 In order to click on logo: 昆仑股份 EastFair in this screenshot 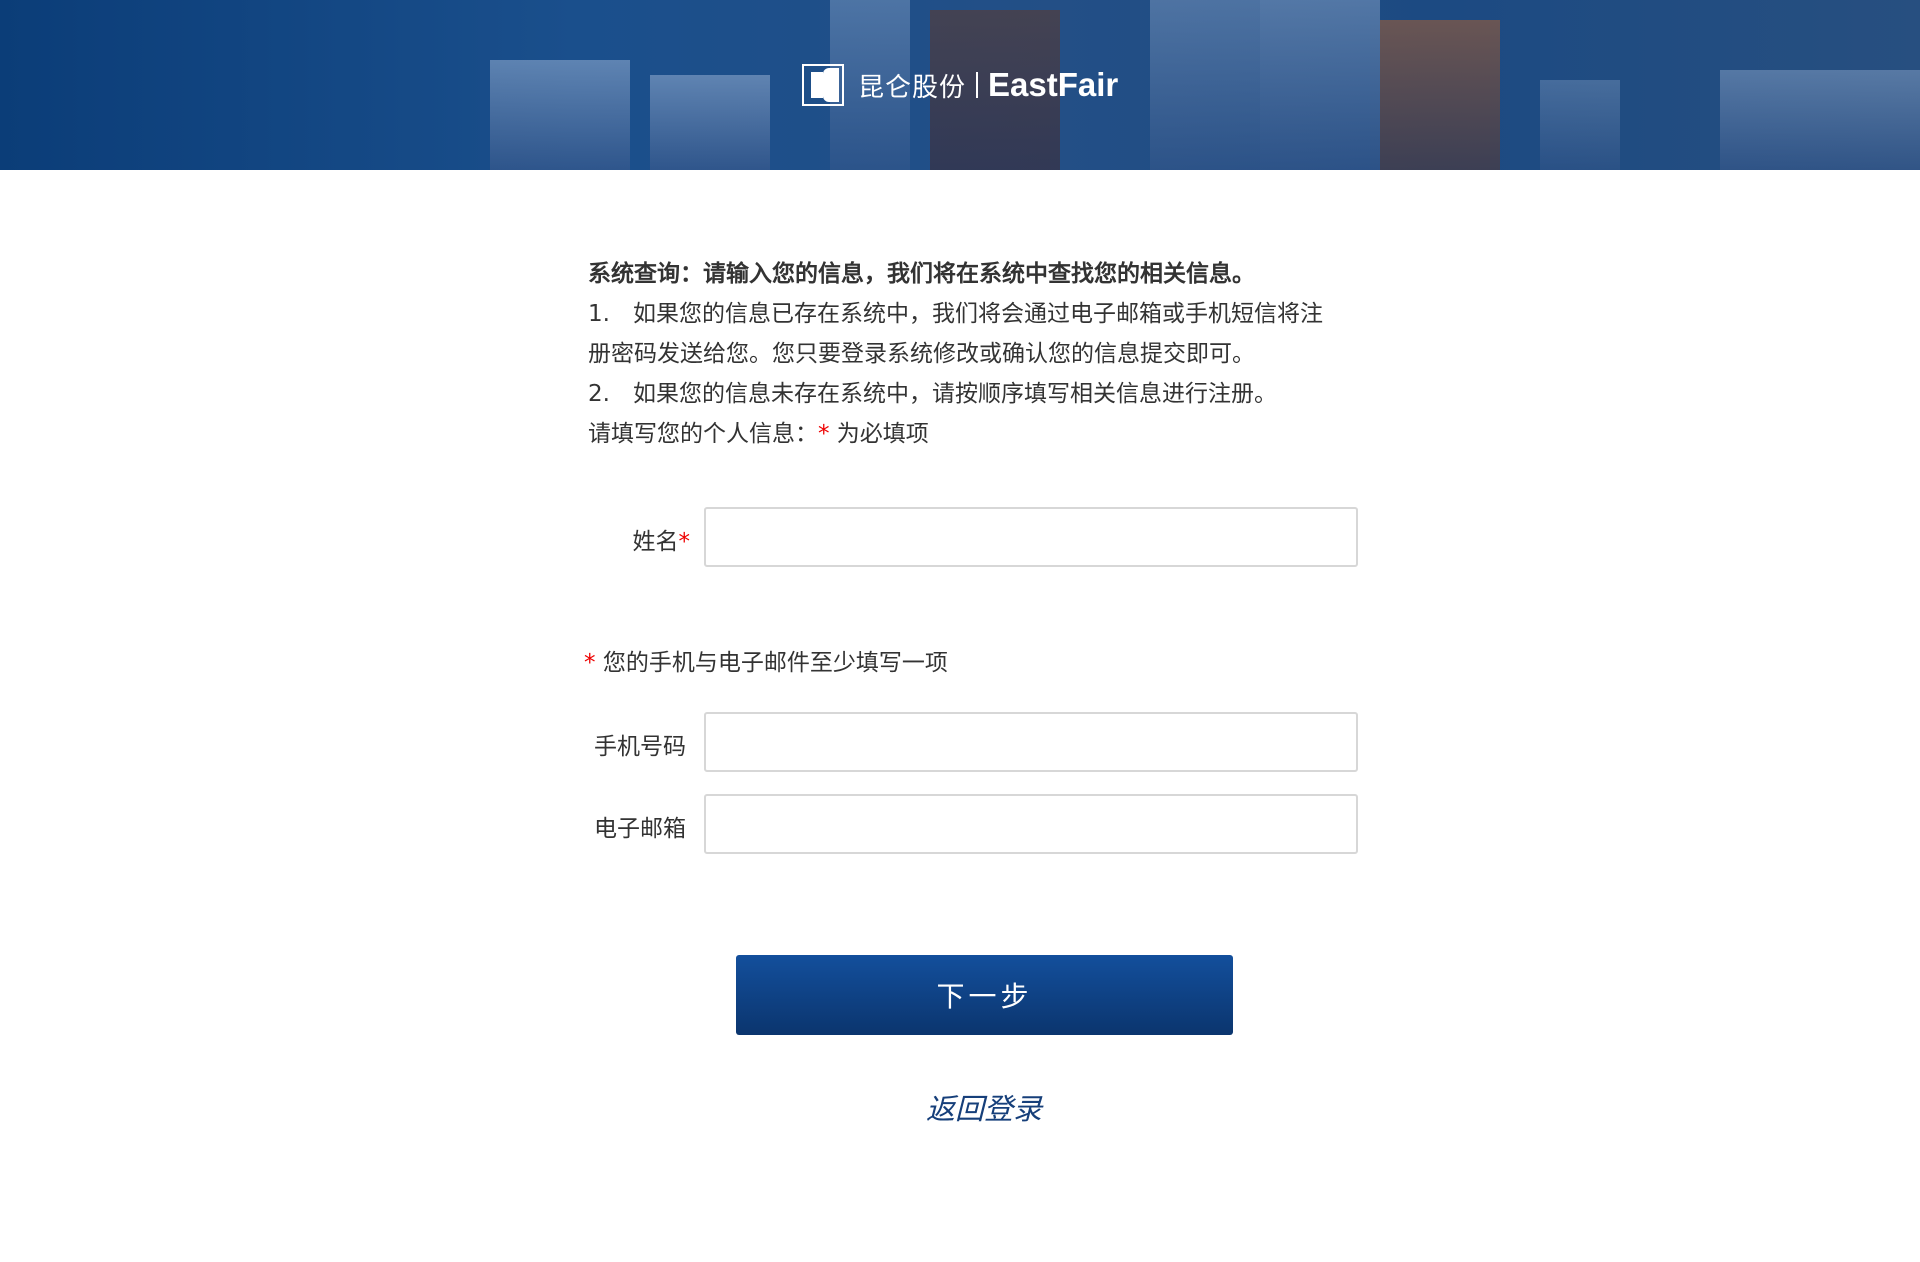, I will do `click(960, 85)`.